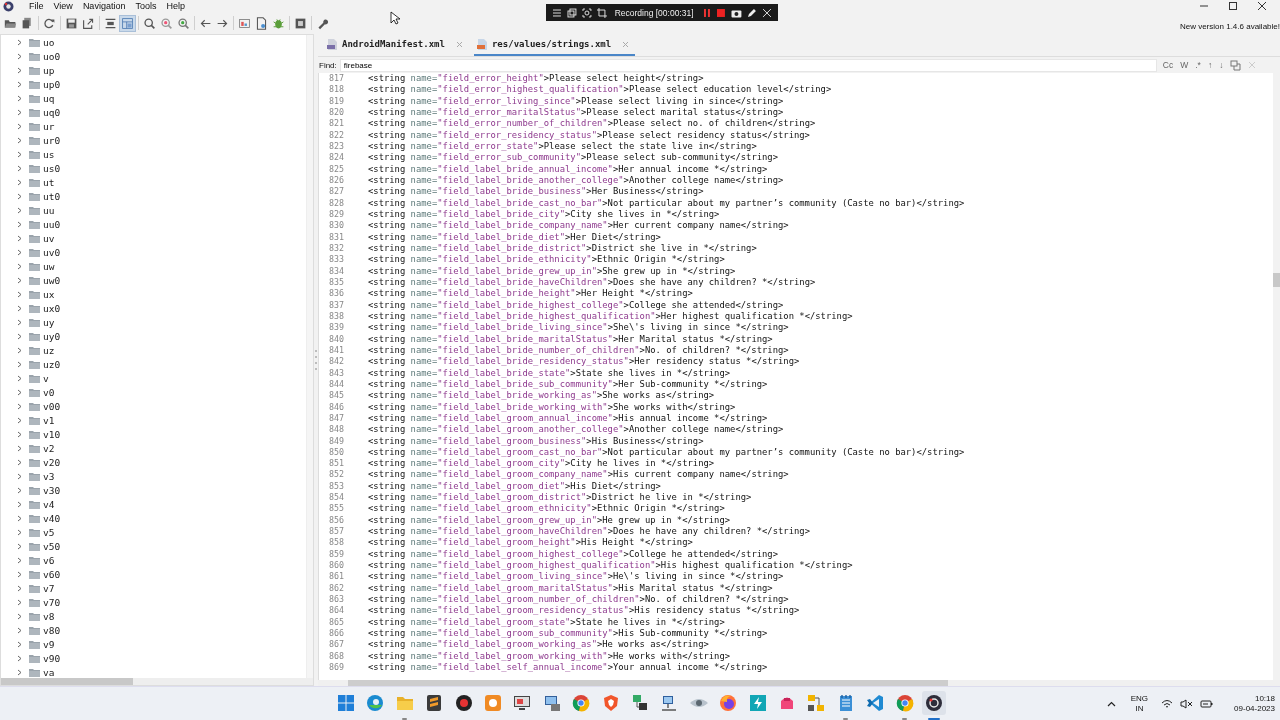 The height and width of the screenshot is (720, 1280). What do you see at coordinates (52, 546) in the screenshot?
I see `tree-item: v50` at bounding box center [52, 546].